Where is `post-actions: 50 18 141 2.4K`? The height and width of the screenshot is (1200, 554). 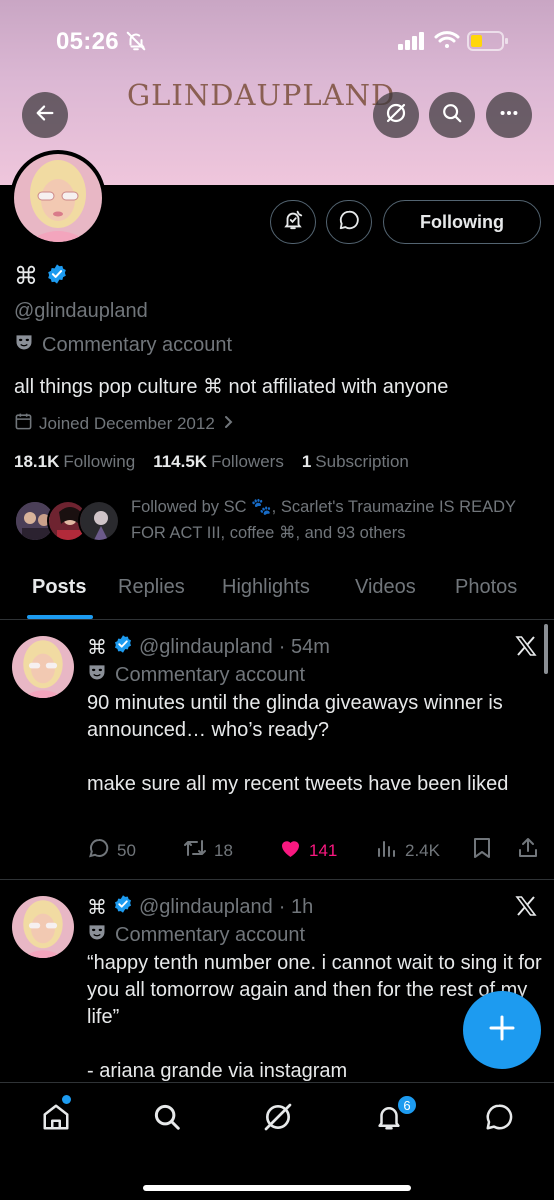 post-actions: 50 18 141 2.4K is located at coordinates (314, 851).